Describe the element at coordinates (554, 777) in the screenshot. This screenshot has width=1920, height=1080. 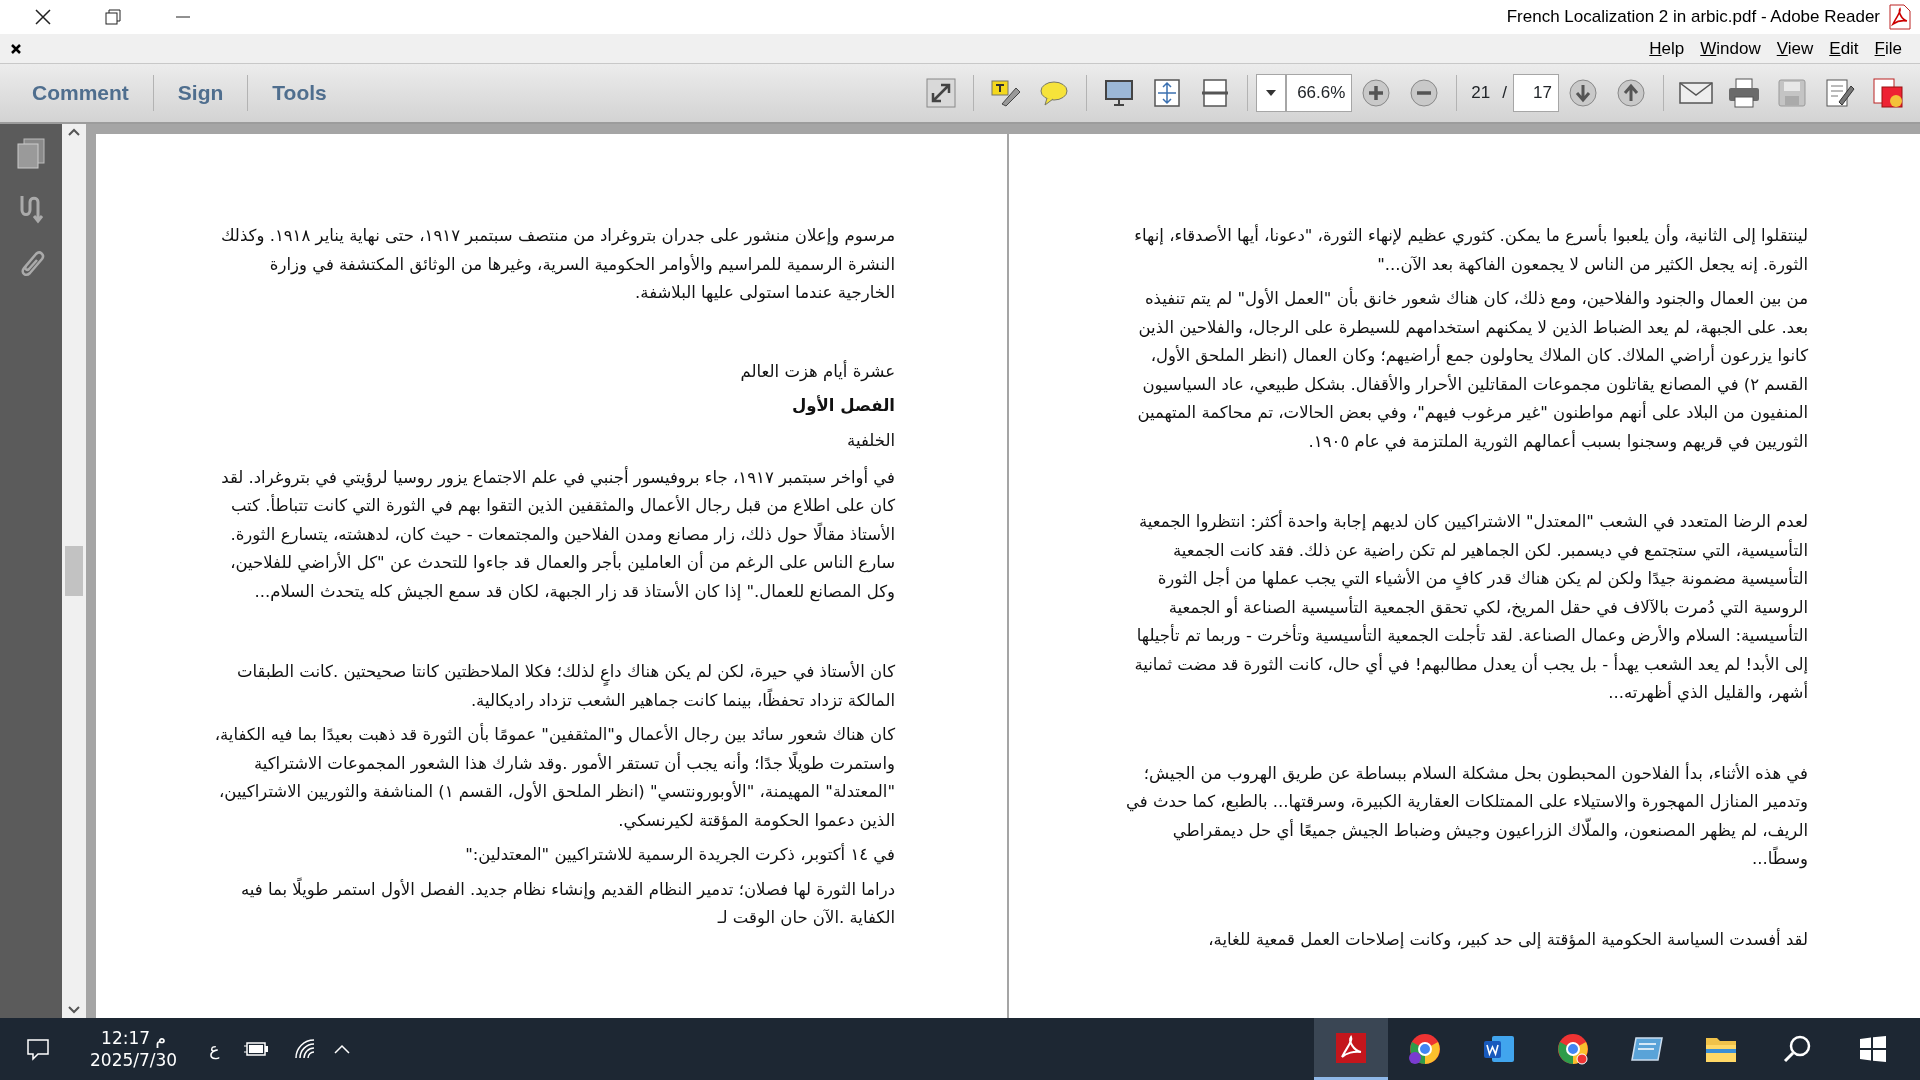
I see `paragraph: كان هناك شعور سائد بين رجال الأعمال و"المثقفين" عمومًا بأن الثورة قد ذهبت بعيدًا بما فيه الكفاية، واستمرت طويلًا جدًا؛ وأنه يجب أن تستقر الأمور .وقد شارك هذا الشعور المجموعات الاشتراكية "المعتدلة" المهيمنة، "الأوبورونتسي" (انظر الملحق الأول، القسم ١) المناشفة والثوريين الاشتراكيين، الذين دعموا الحكومة المؤقتة لكيرنسكي.` at that location.